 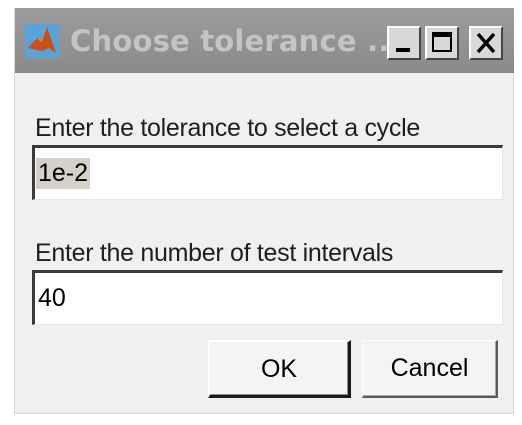 What do you see at coordinates (267, 297) in the screenshot?
I see `intervals-input: 40` at bounding box center [267, 297].